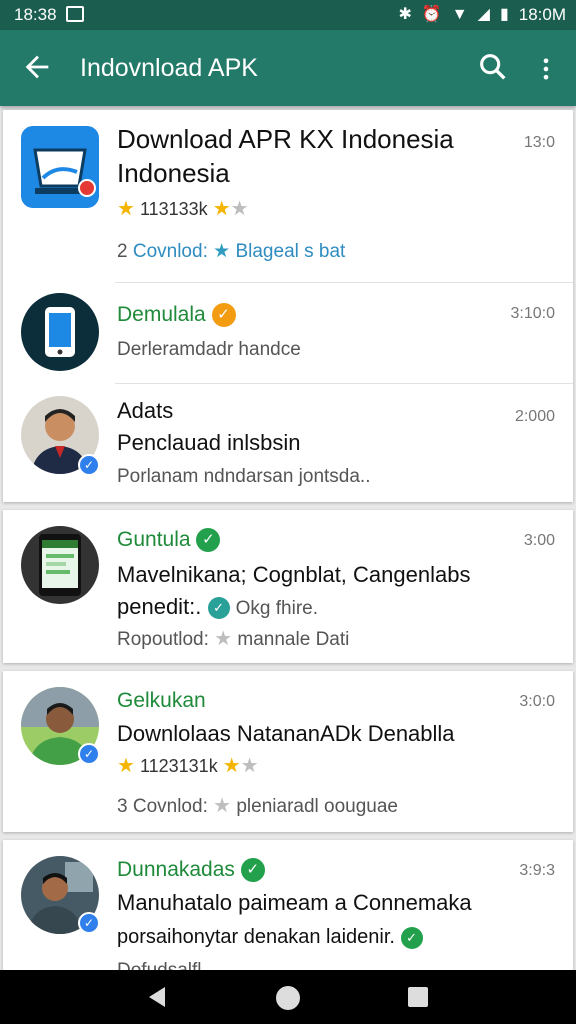 This screenshot has height=1024, width=576. What do you see at coordinates (169, 68) in the screenshot?
I see `page-title: Indovnload APK` at bounding box center [169, 68].